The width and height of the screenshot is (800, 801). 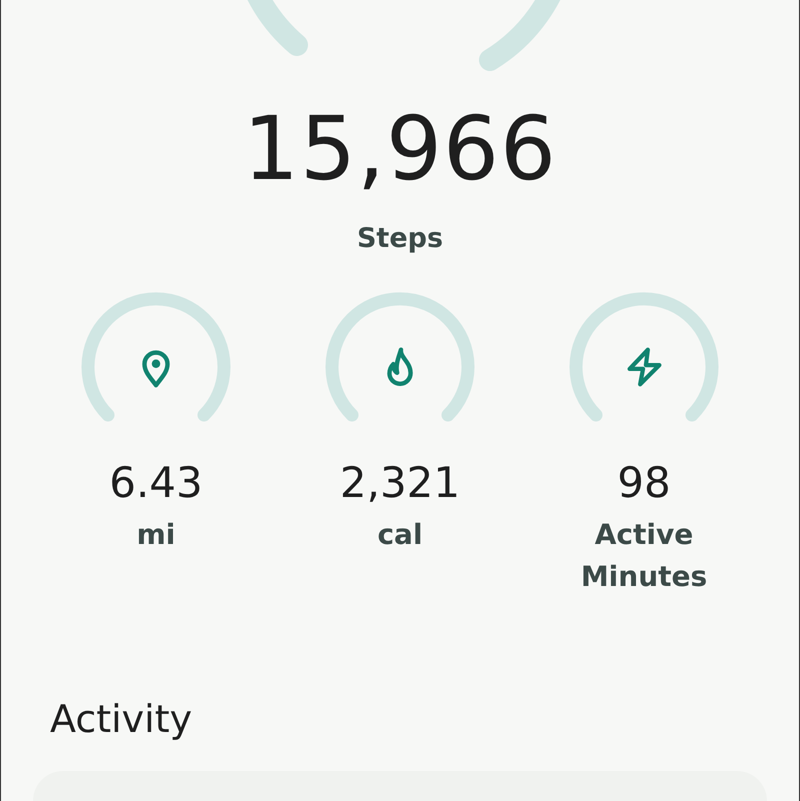 What do you see at coordinates (121, 719) in the screenshot?
I see `section-heading: Activity` at bounding box center [121, 719].